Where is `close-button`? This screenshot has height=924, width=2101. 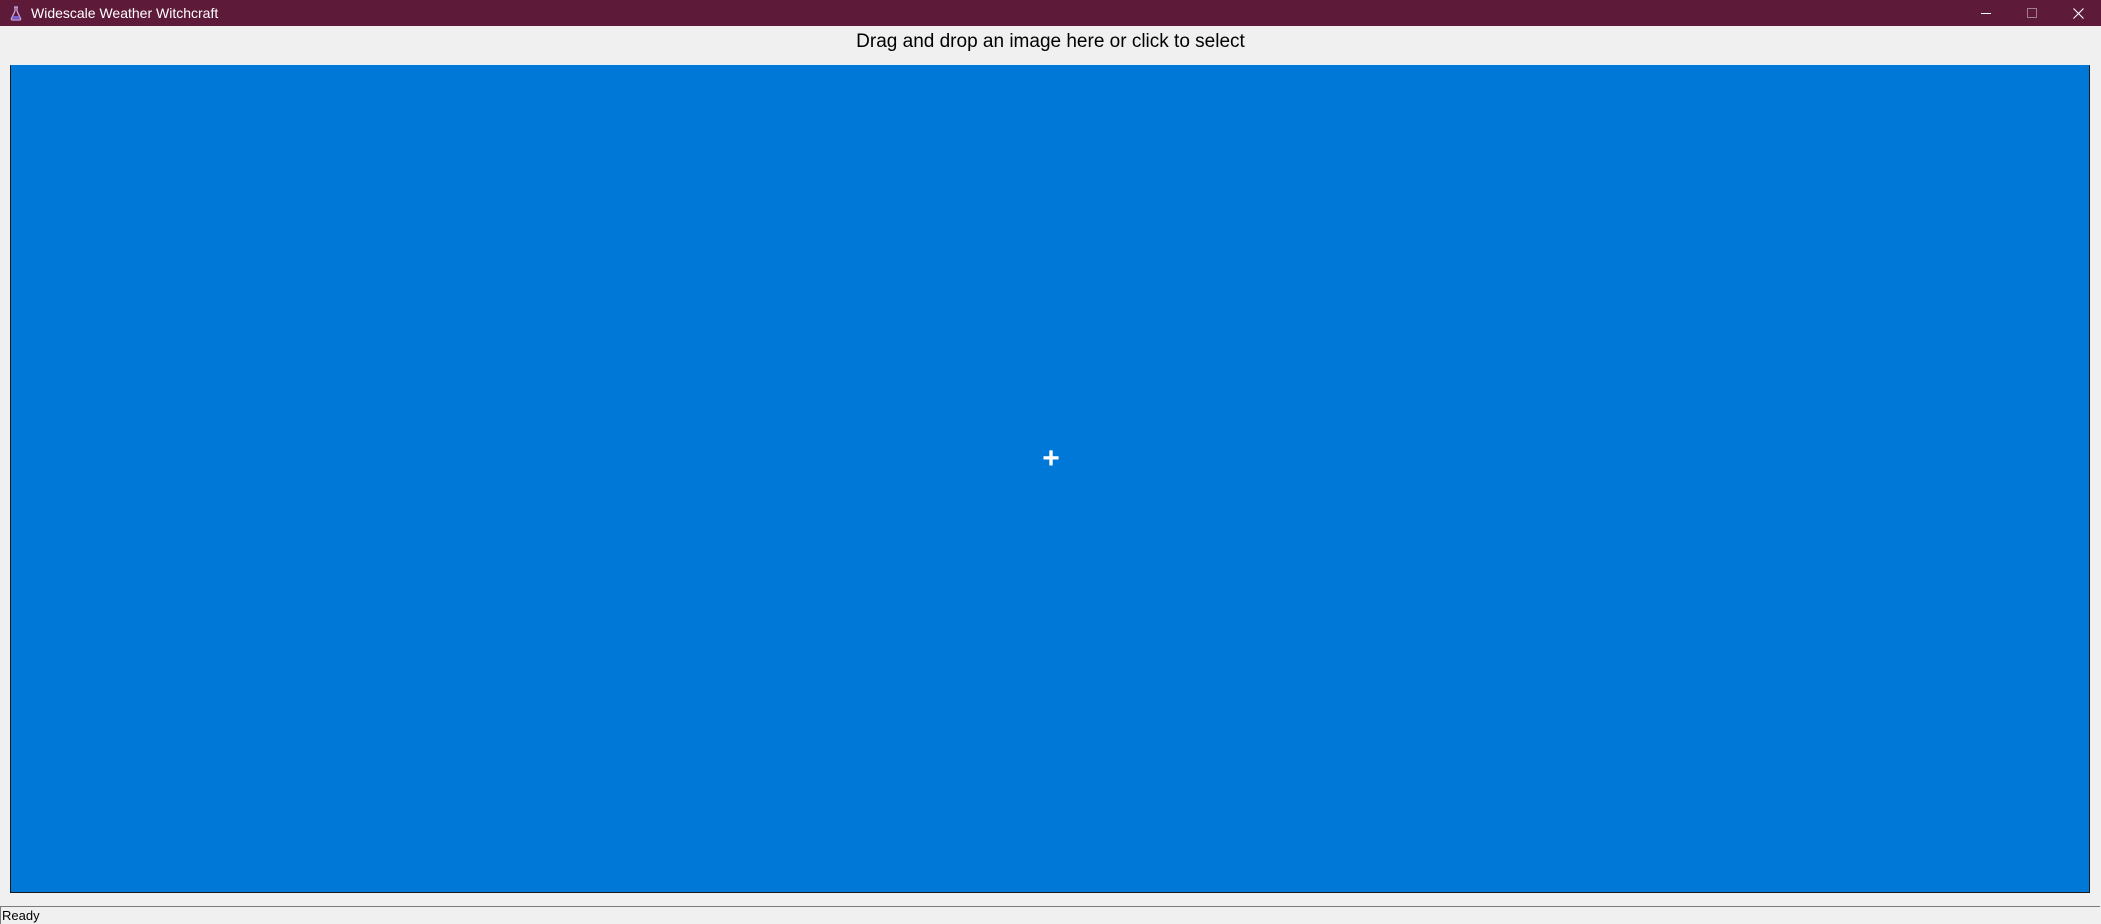 close-button is located at coordinates (2078, 13).